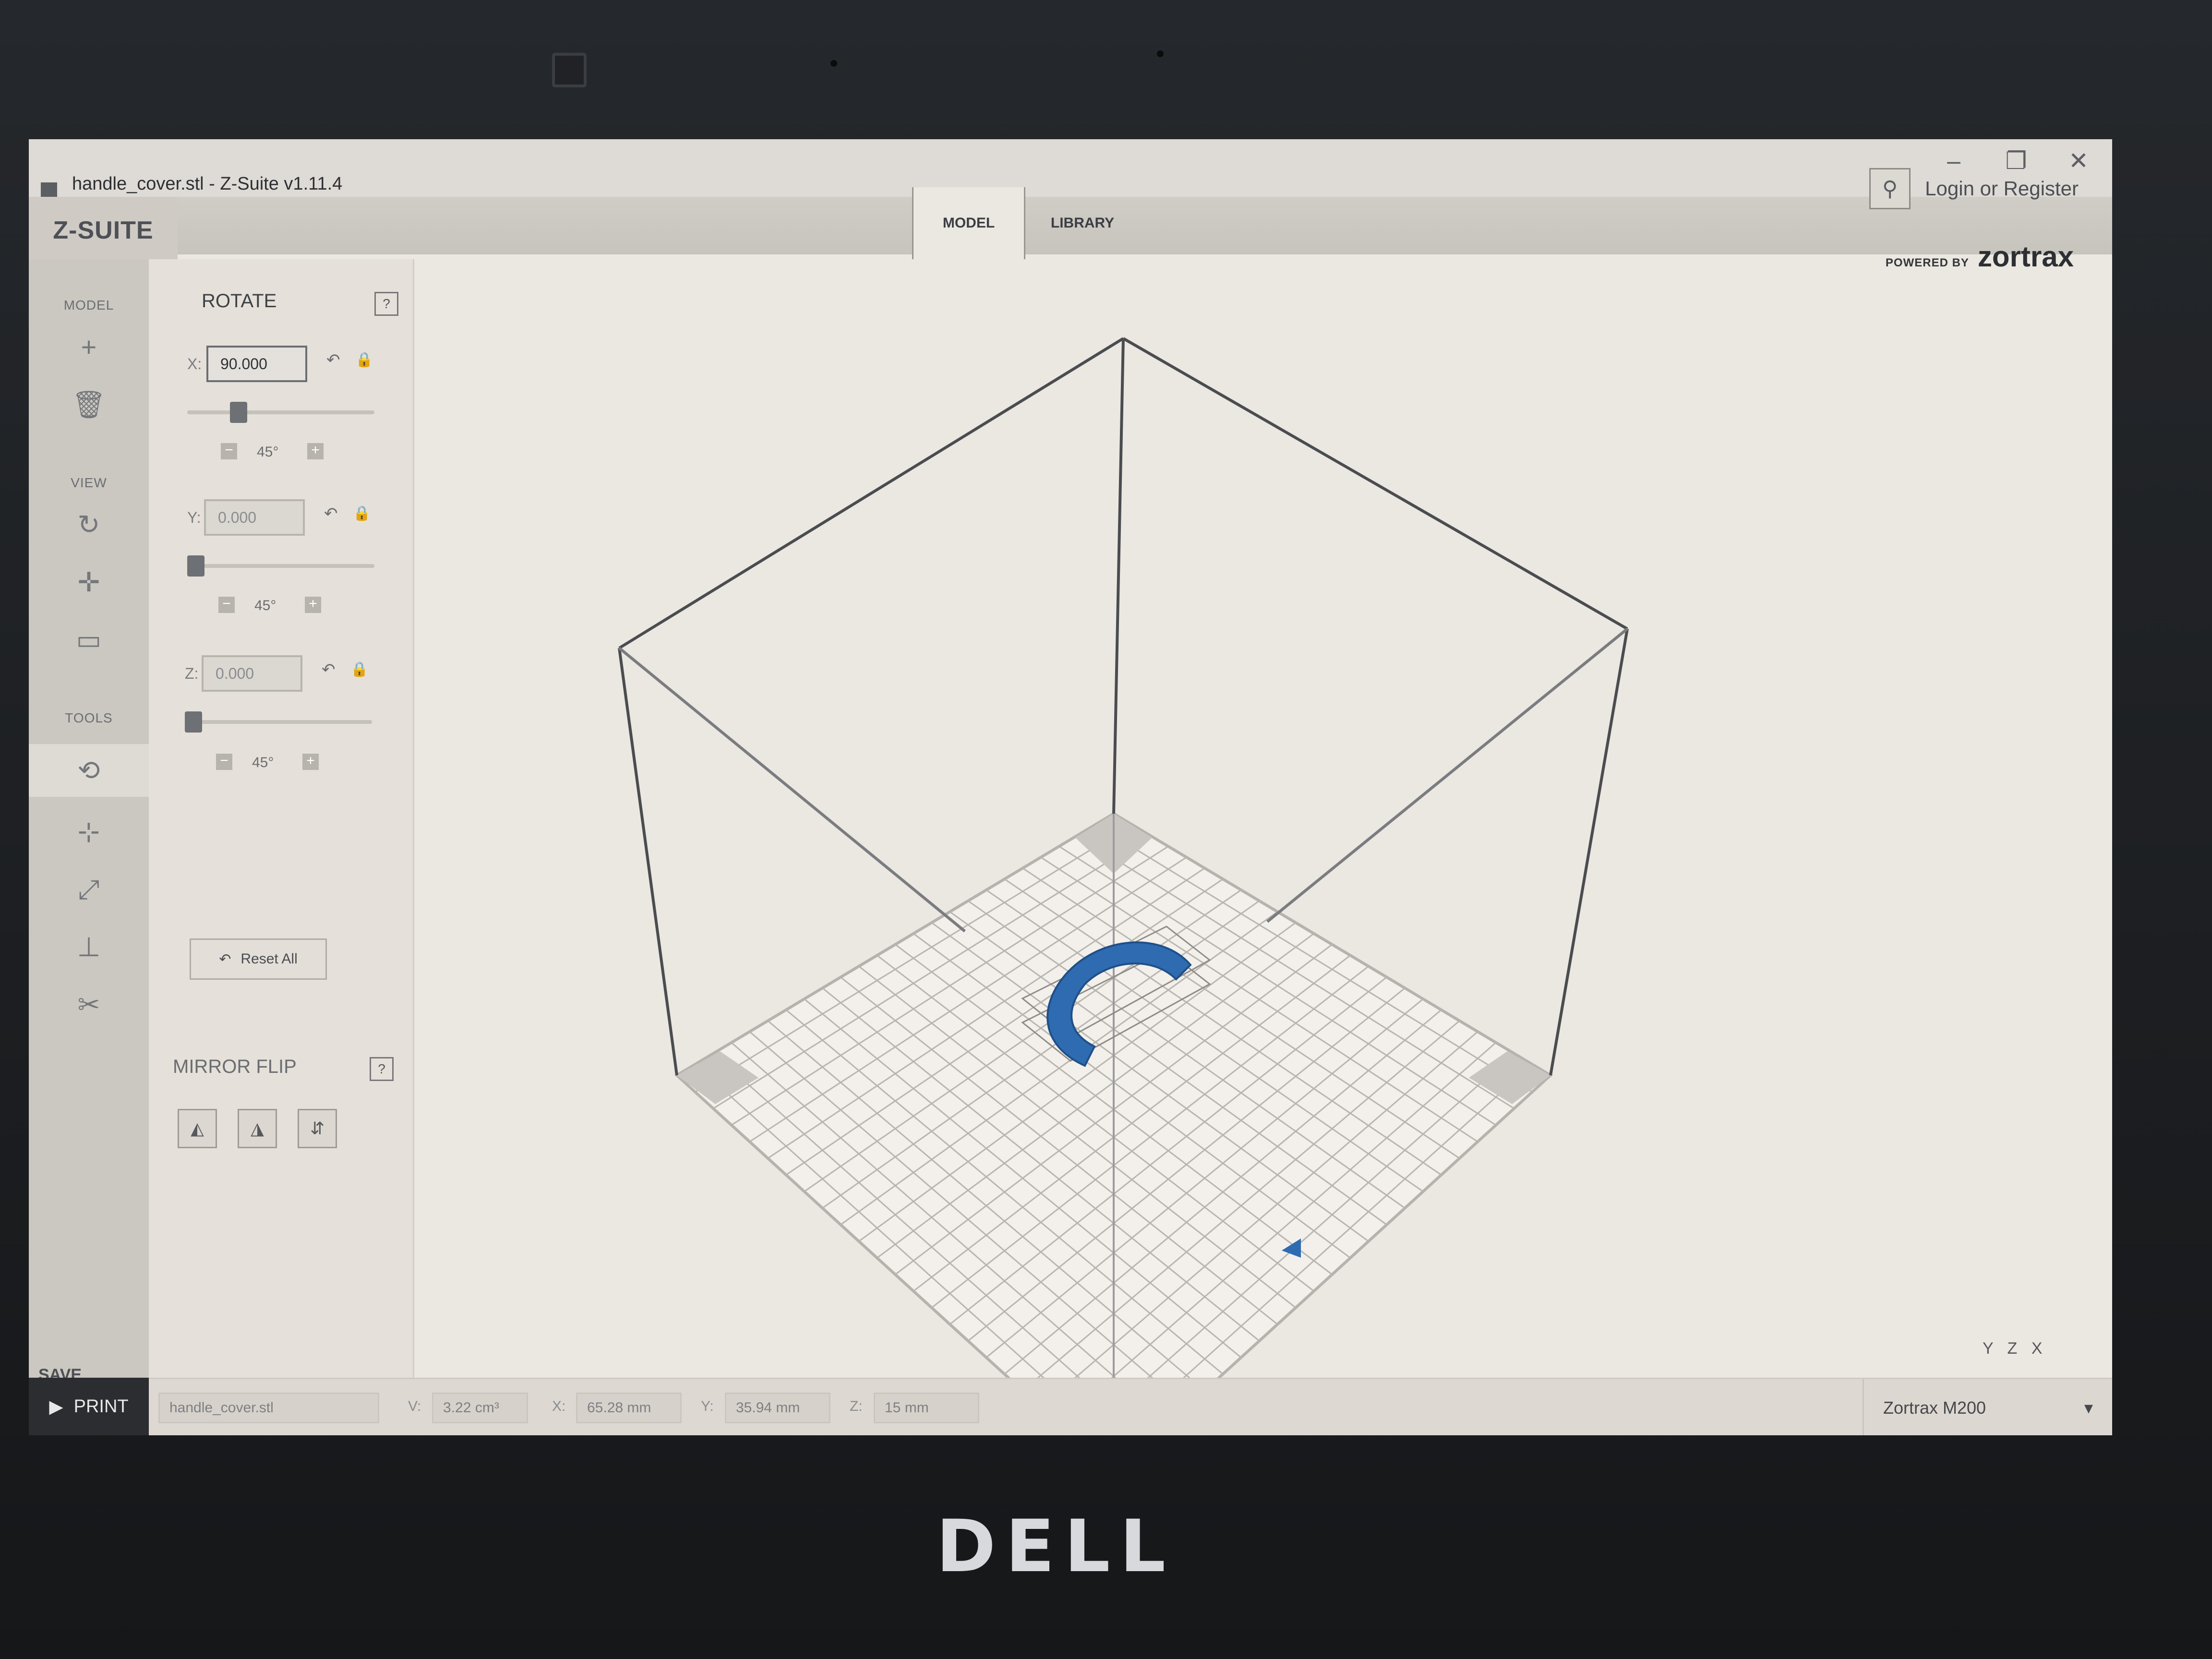 This screenshot has width=2212, height=1659. I want to click on section-view-heading: VIEW, so click(89, 483).